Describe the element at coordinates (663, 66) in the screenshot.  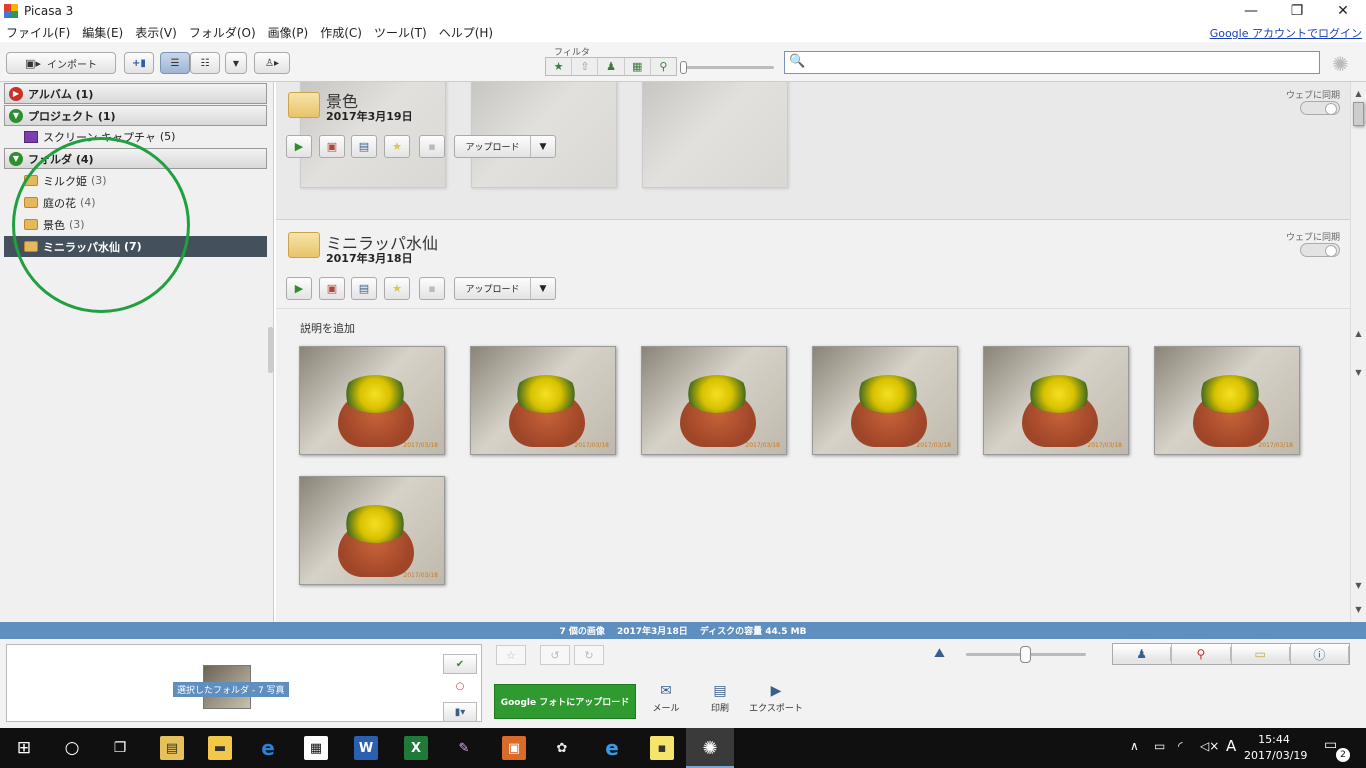
I see `filter-geotag-icon: ⚲` at that location.